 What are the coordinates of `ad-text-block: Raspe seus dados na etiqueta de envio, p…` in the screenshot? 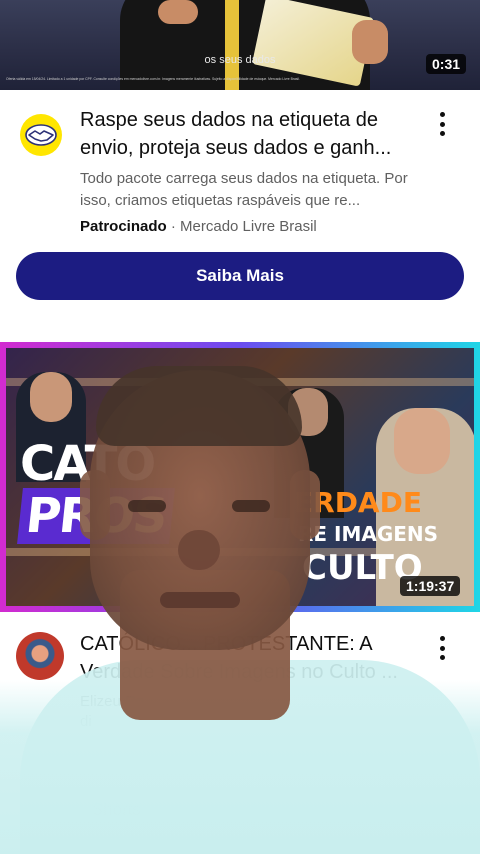 It's located at (245, 170).